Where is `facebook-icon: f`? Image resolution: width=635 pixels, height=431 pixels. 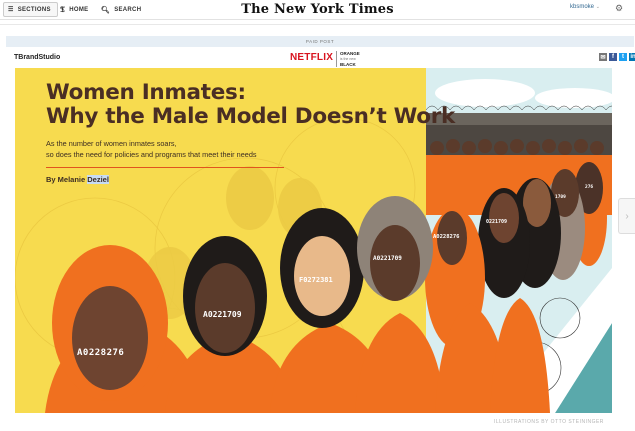
facebook-icon: f is located at coordinates (613, 57).